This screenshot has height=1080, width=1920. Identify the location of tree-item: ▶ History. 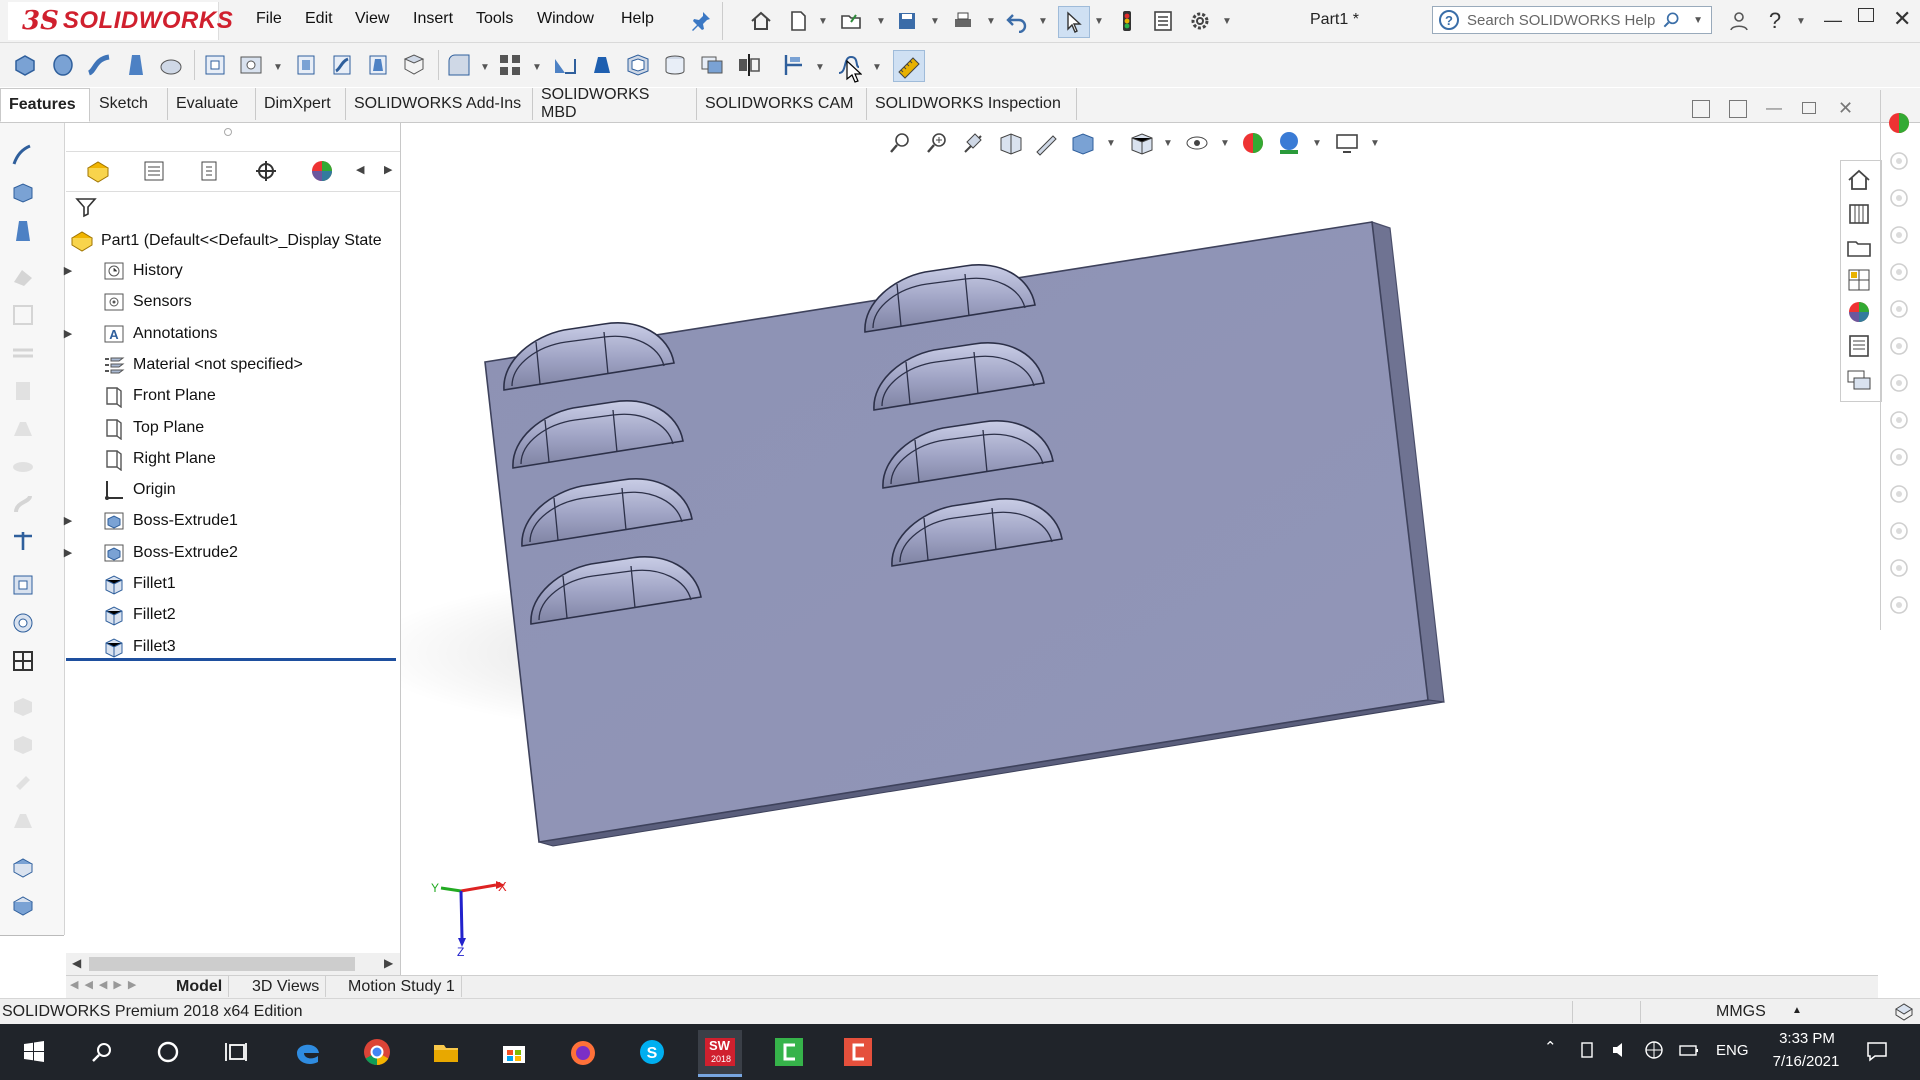
(232, 271).